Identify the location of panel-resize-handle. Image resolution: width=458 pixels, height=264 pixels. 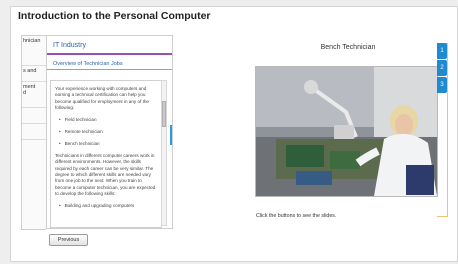
(171, 135).